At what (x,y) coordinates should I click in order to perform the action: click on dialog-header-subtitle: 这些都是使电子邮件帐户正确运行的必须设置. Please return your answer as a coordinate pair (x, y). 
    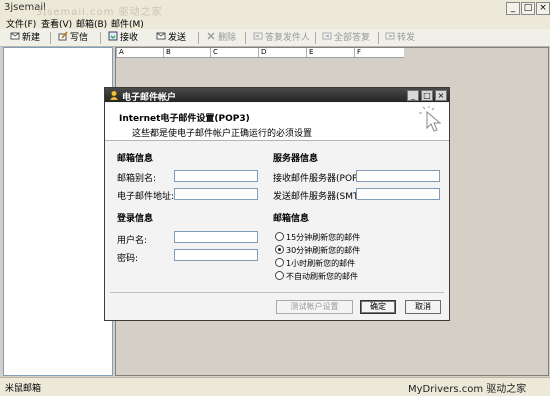
    Looking at the image, I should click on (222, 134).